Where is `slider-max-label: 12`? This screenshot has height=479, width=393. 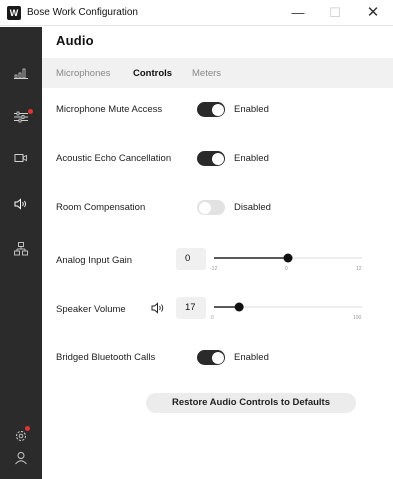 slider-max-label: 12 is located at coordinates (359, 269).